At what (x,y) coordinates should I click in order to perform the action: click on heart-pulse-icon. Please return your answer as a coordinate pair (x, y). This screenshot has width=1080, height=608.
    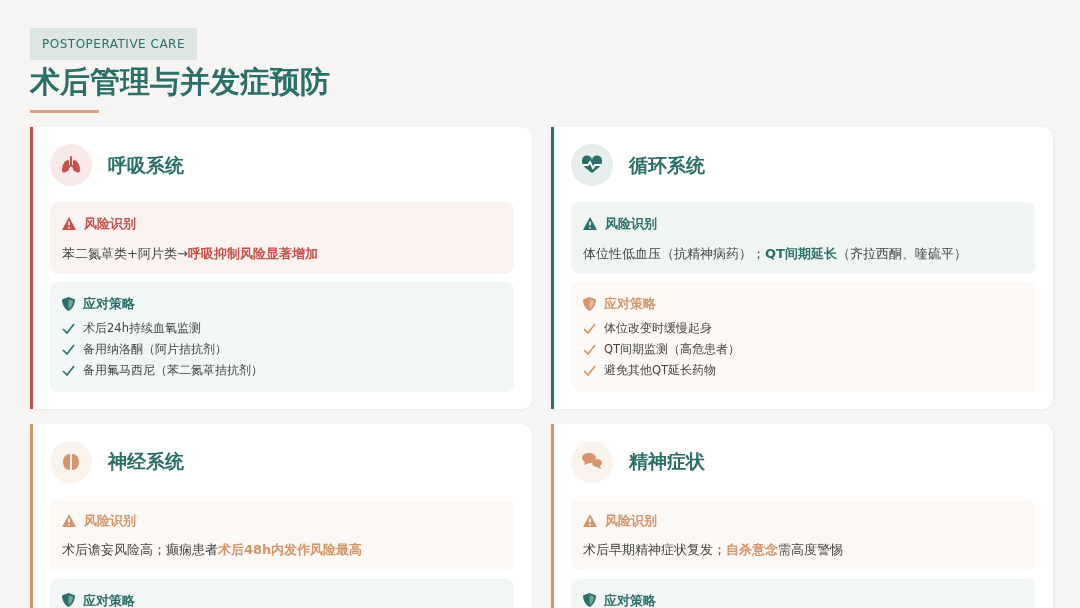
    Looking at the image, I should click on (592, 165).